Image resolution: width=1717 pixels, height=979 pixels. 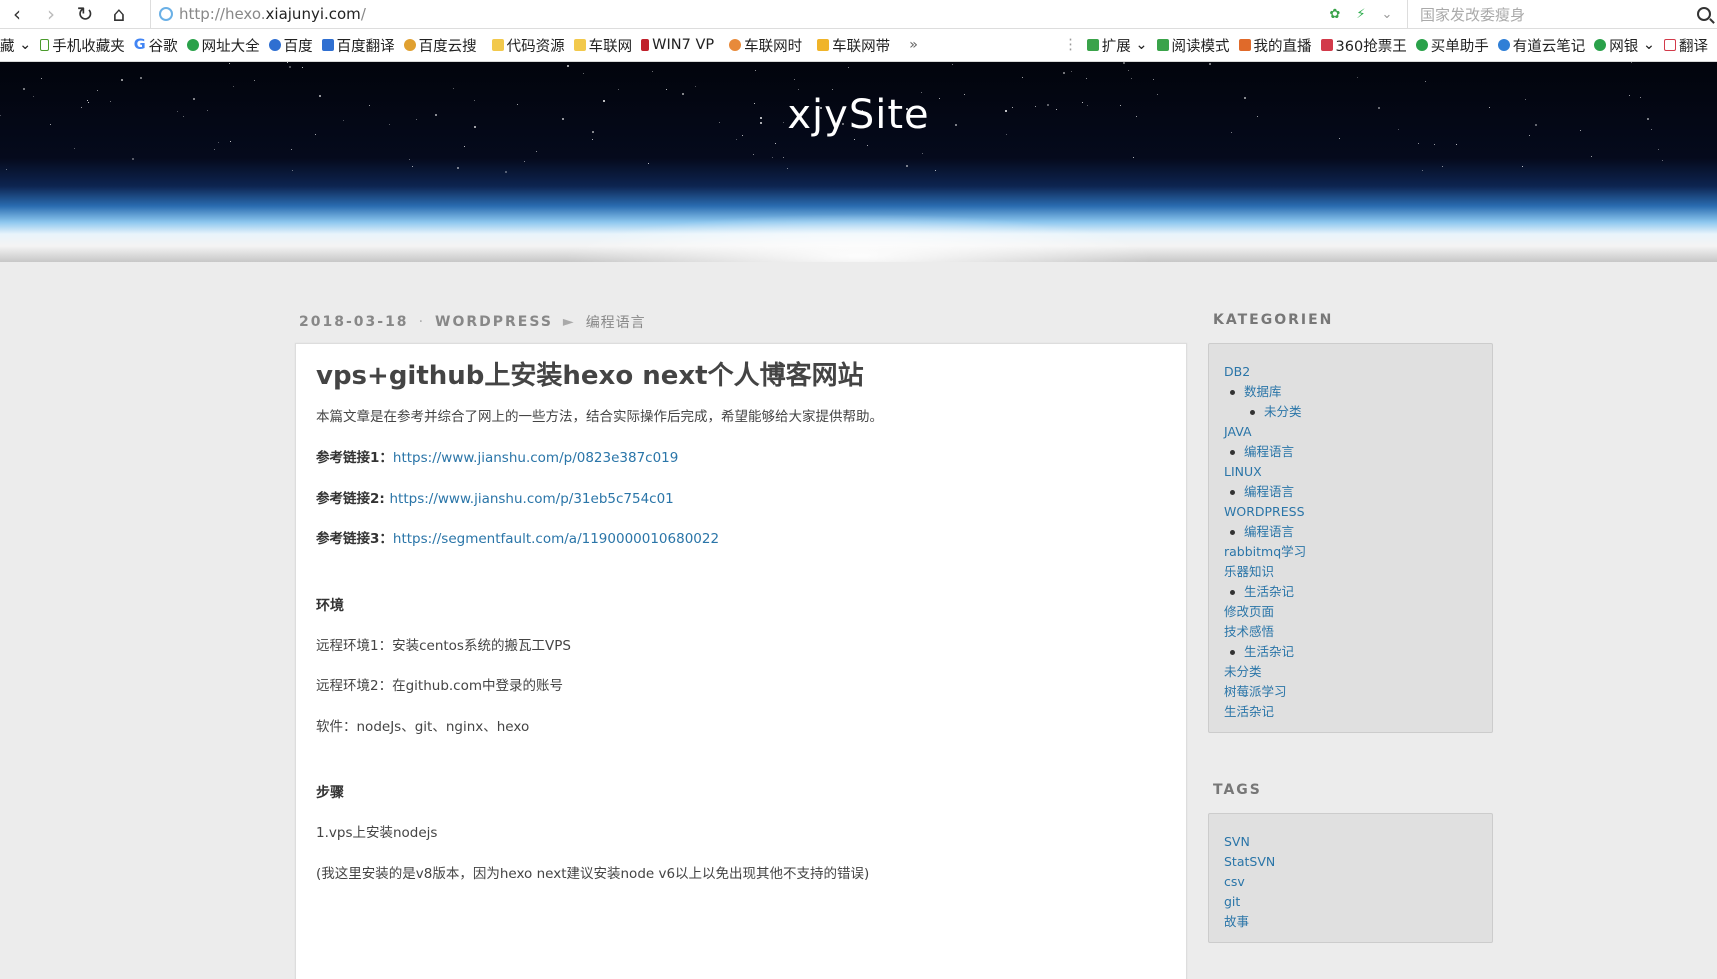 I want to click on ticket-button: 360抢票王, so click(x=1363, y=45).